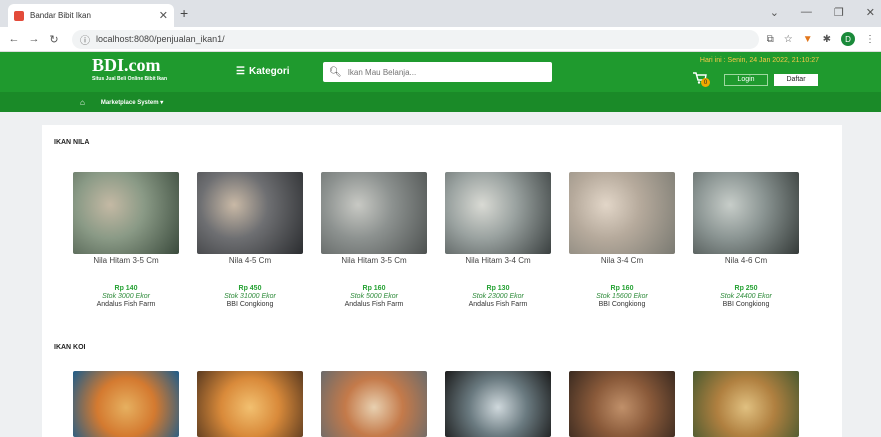 The image size is (881, 437). I want to click on bookmark-star-icon: ☆, so click(788, 39).